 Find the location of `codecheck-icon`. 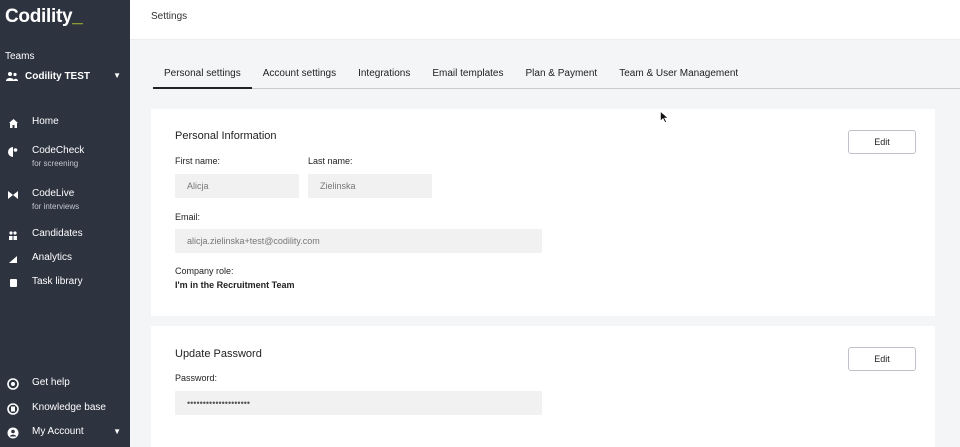

codecheck-icon is located at coordinates (13, 152).